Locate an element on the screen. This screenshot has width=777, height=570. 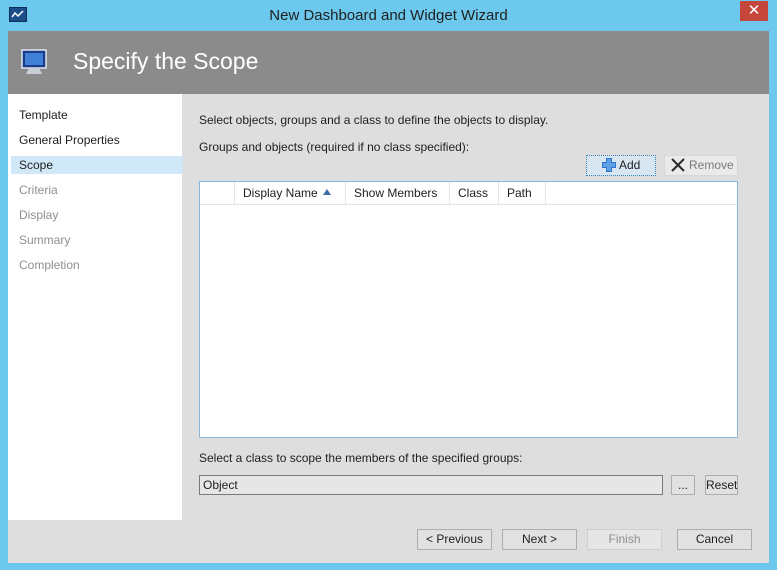
nav-item-general-properties: General Properties is located at coordinates (69, 140).